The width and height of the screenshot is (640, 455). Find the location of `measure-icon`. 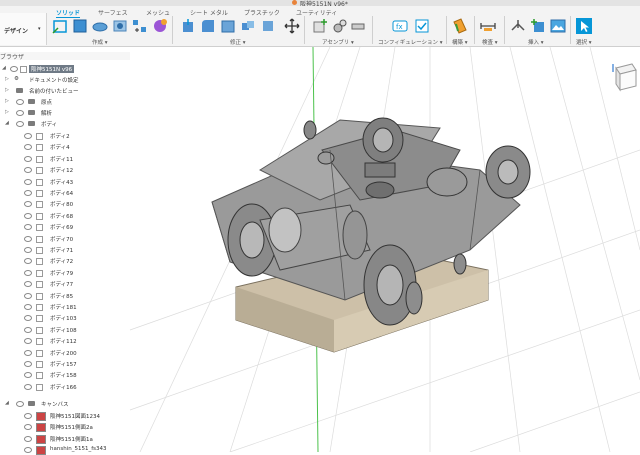

measure-icon is located at coordinates (488, 26).